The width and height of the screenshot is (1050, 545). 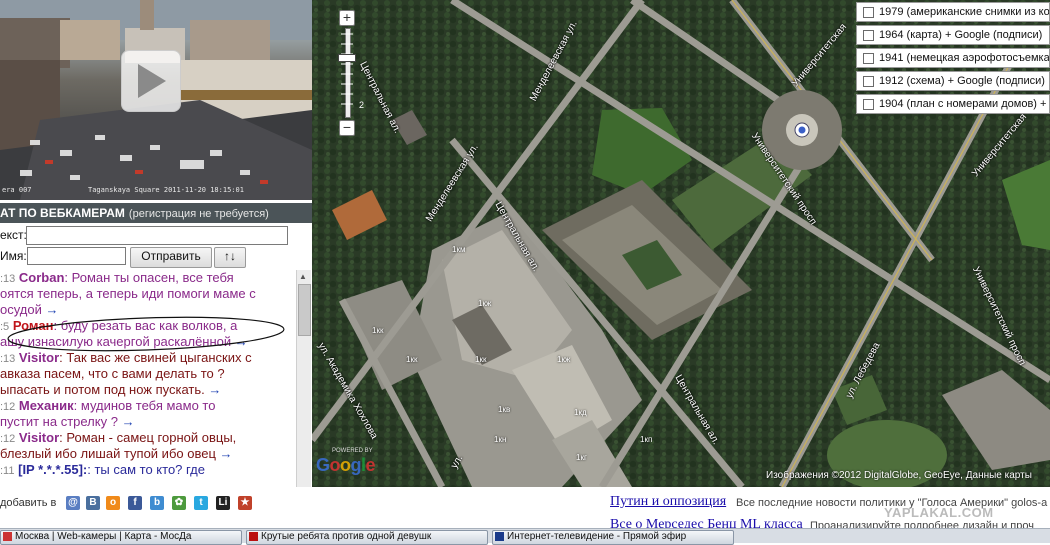 I want to click on chat-message-line: :11 [IP *.*.*.55]:: ты сам то кто? где, so click(x=102, y=469).